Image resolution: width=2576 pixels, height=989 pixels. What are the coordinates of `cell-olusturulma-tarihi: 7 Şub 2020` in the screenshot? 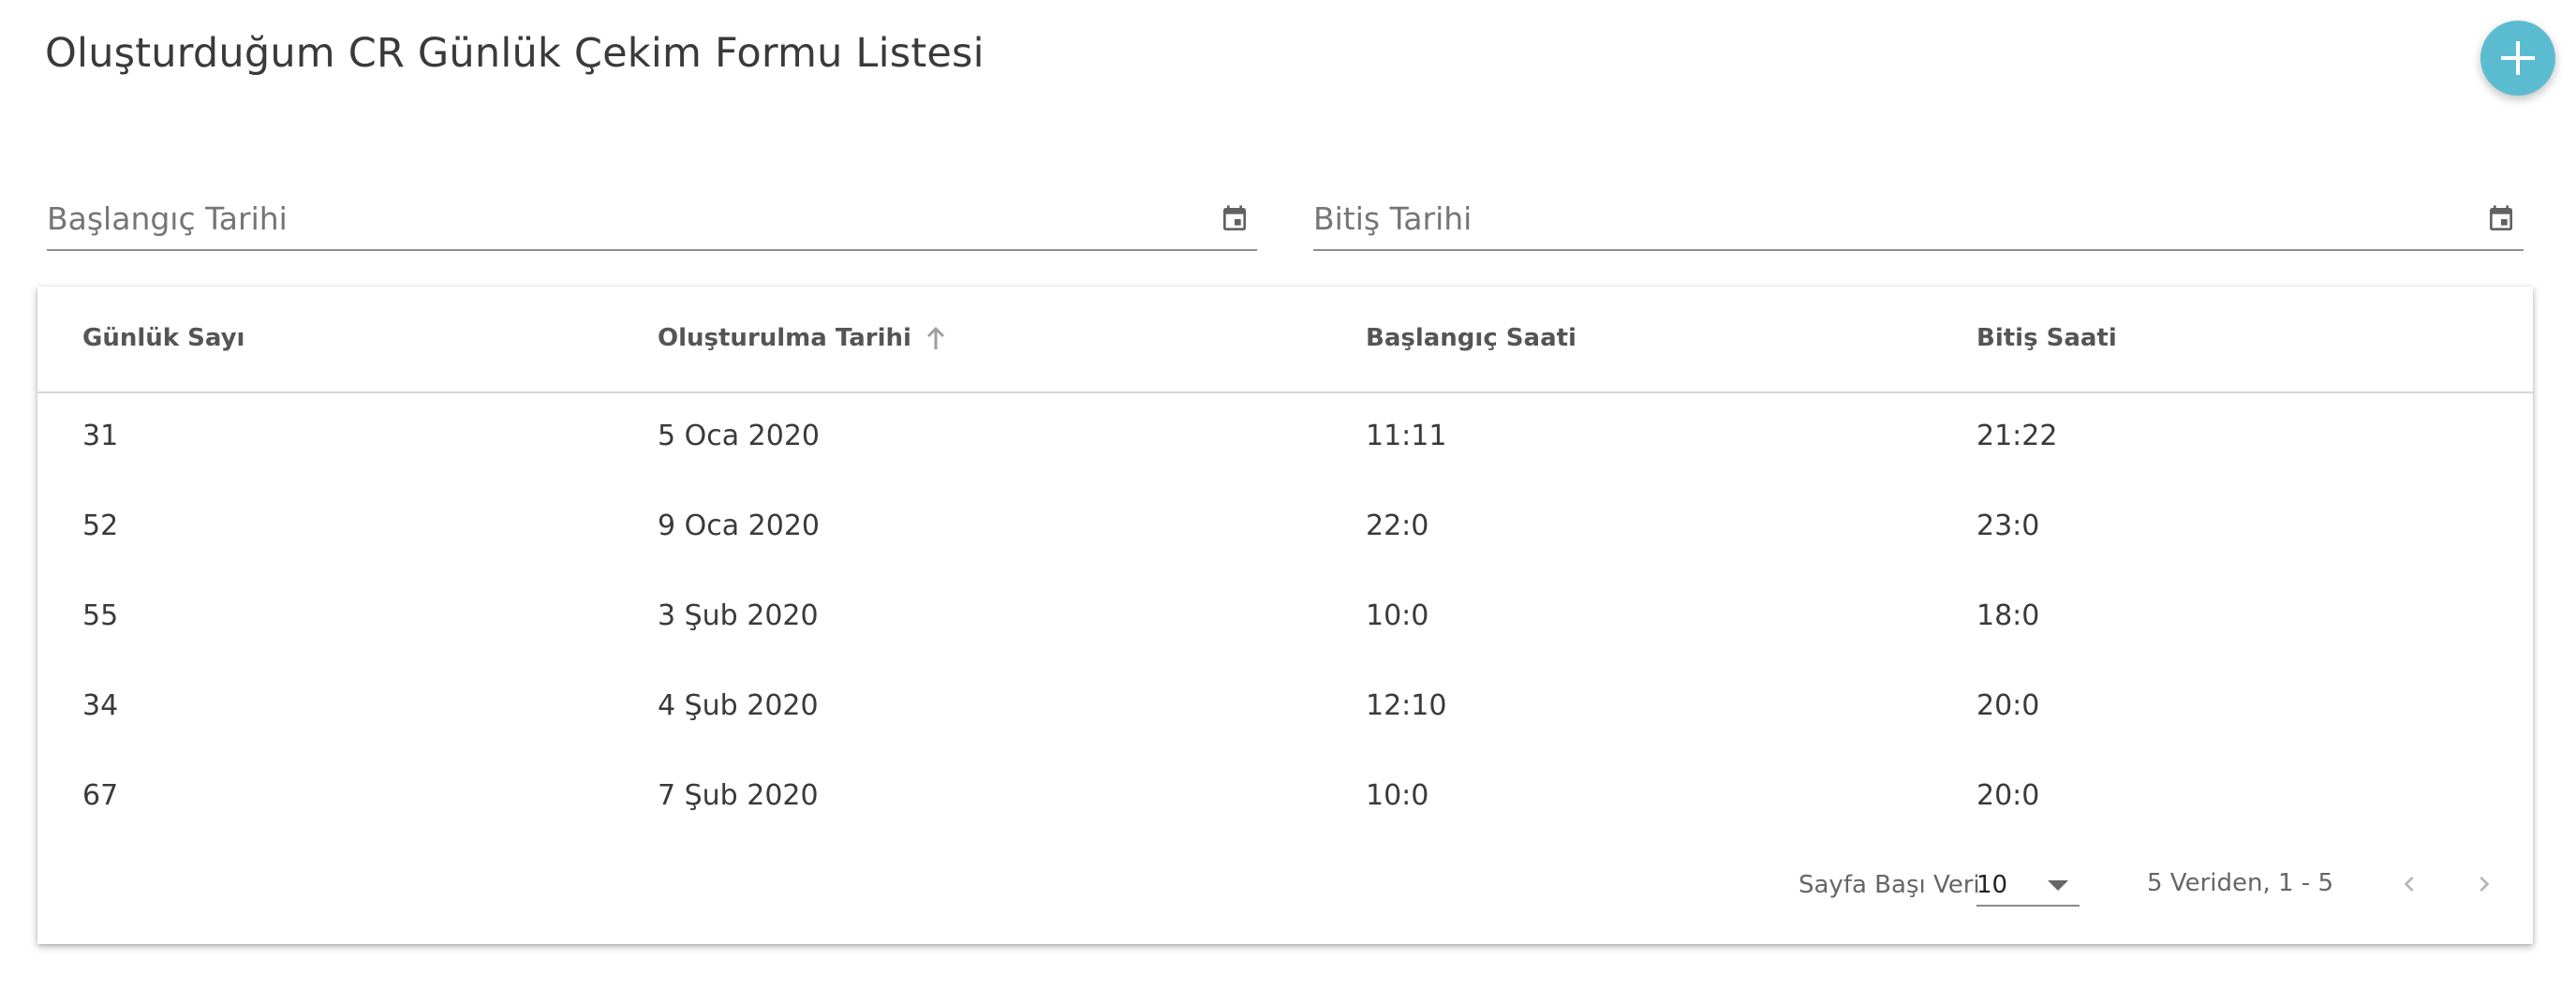 It's located at (739, 795).